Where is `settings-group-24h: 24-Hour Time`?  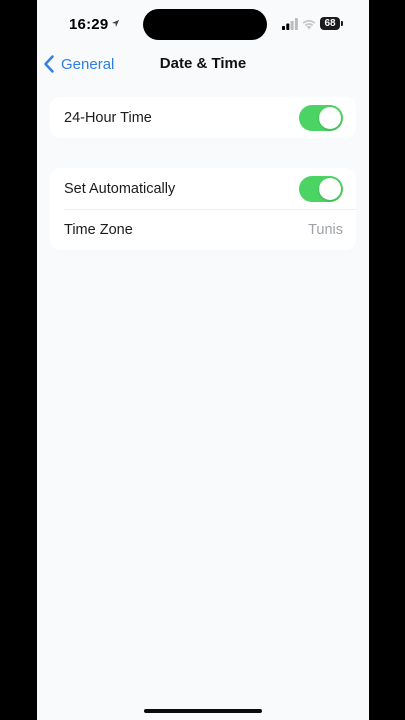 settings-group-24h: 24-Hour Time is located at coordinates (203, 117).